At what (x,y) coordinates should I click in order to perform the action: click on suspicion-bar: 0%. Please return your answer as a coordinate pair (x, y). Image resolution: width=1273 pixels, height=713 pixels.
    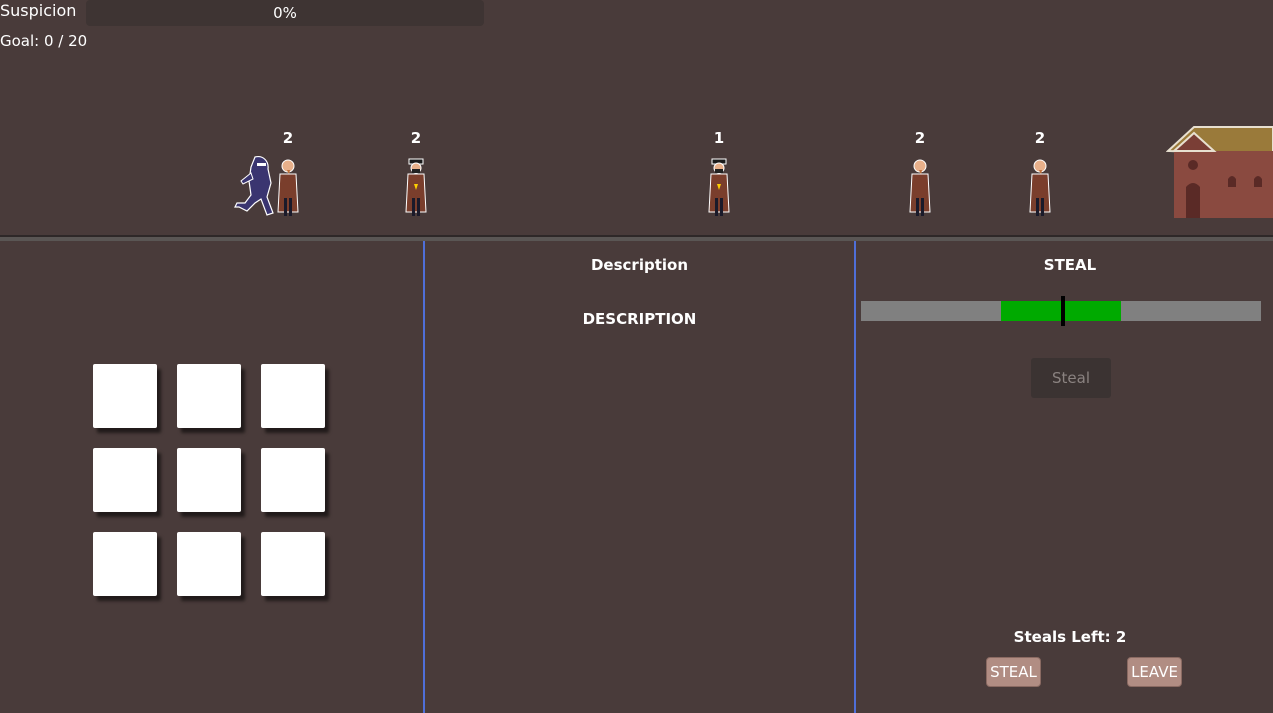
    Looking at the image, I should click on (285, 13).